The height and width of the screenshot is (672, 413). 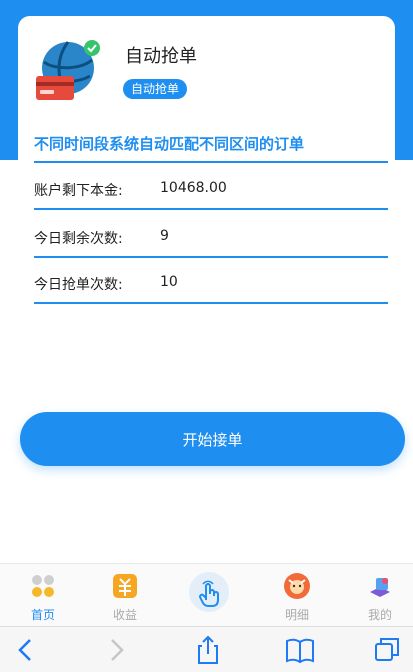 I want to click on tabs-icon, so click(x=388, y=650).